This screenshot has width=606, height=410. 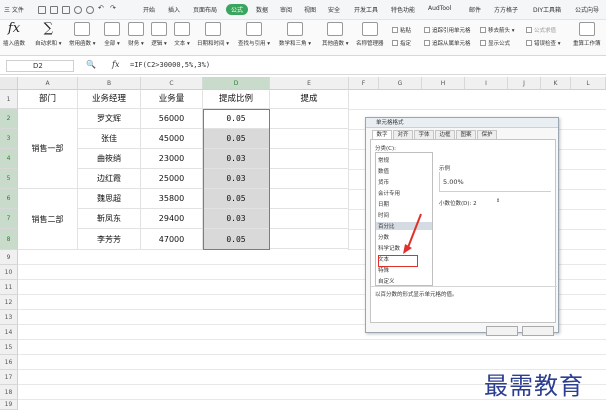 What do you see at coordinates (14, 35) in the screenshot?
I see `insert-function-button: fx 插入函数` at bounding box center [14, 35].